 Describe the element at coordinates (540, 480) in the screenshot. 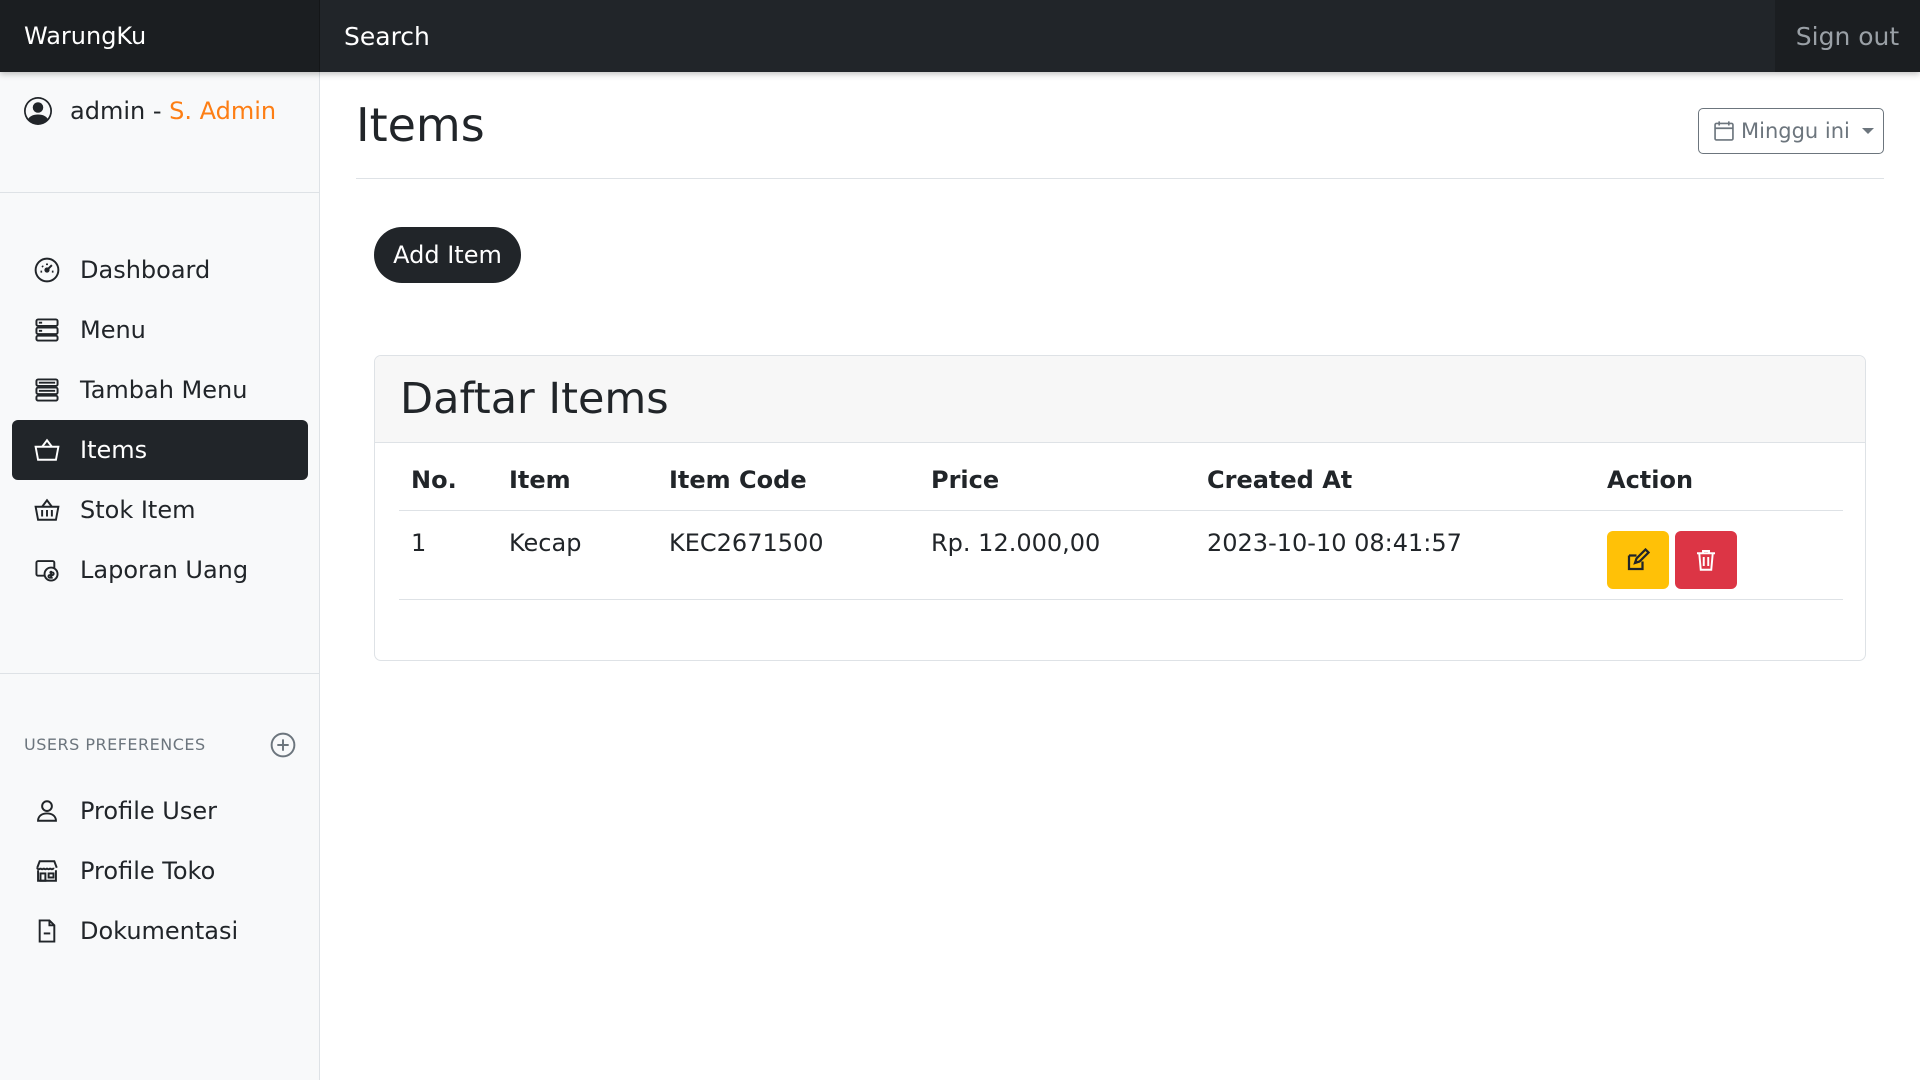

I see `column-header-item: Item` at that location.